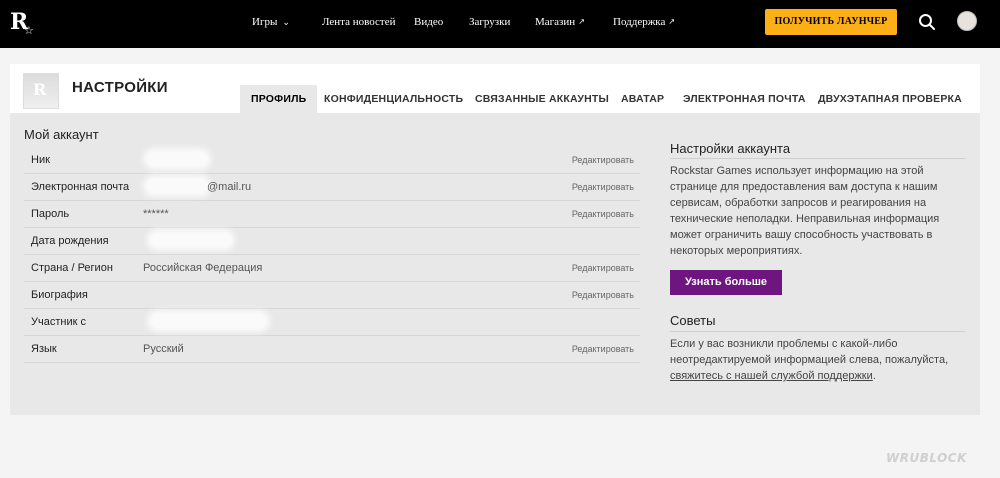 Image resolution: width=1000 pixels, height=478 pixels. I want to click on contact-support-link: свяжитесь с нашей службой поддержки, so click(771, 376).